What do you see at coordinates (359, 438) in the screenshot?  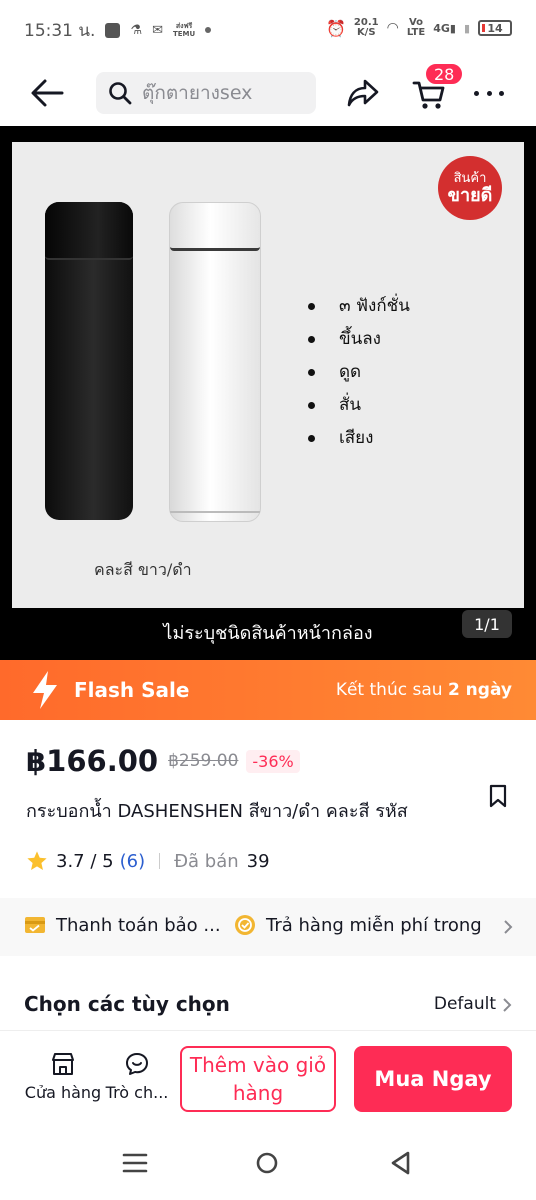 I see `feature-item: เสียง` at bounding box center [359, 438].